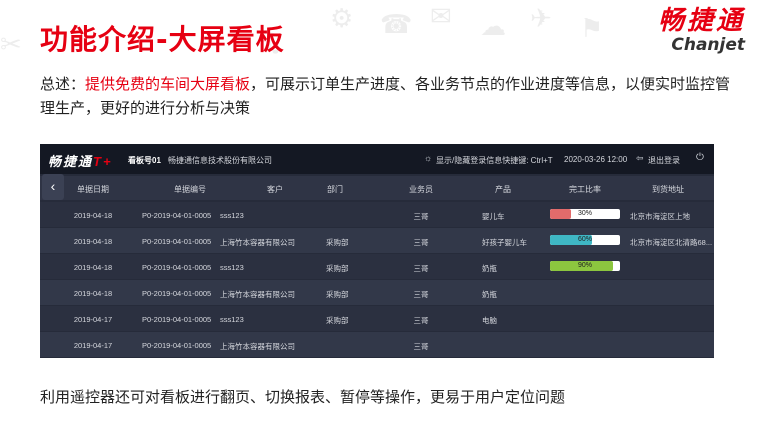  Describe the element at coordinates (493, 216) in the screenshot. I see `table-cell-product: 婴儿车` at that location.